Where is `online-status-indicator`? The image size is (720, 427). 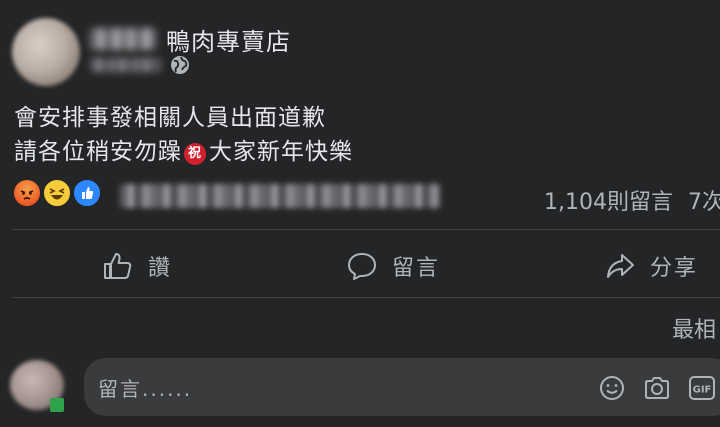
online-status-indicator is located at coordinates (57, 405).